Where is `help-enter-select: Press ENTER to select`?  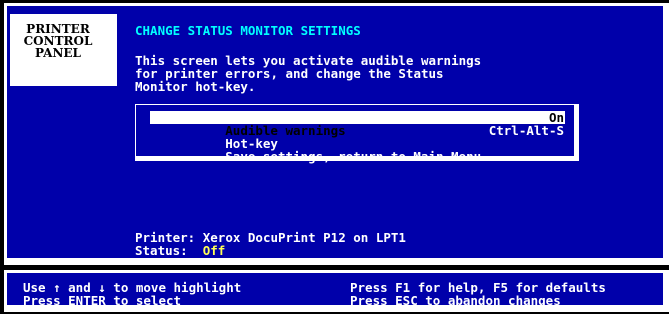
help-enter-select: Press ENTER to select is located at coordinates (102, 300).